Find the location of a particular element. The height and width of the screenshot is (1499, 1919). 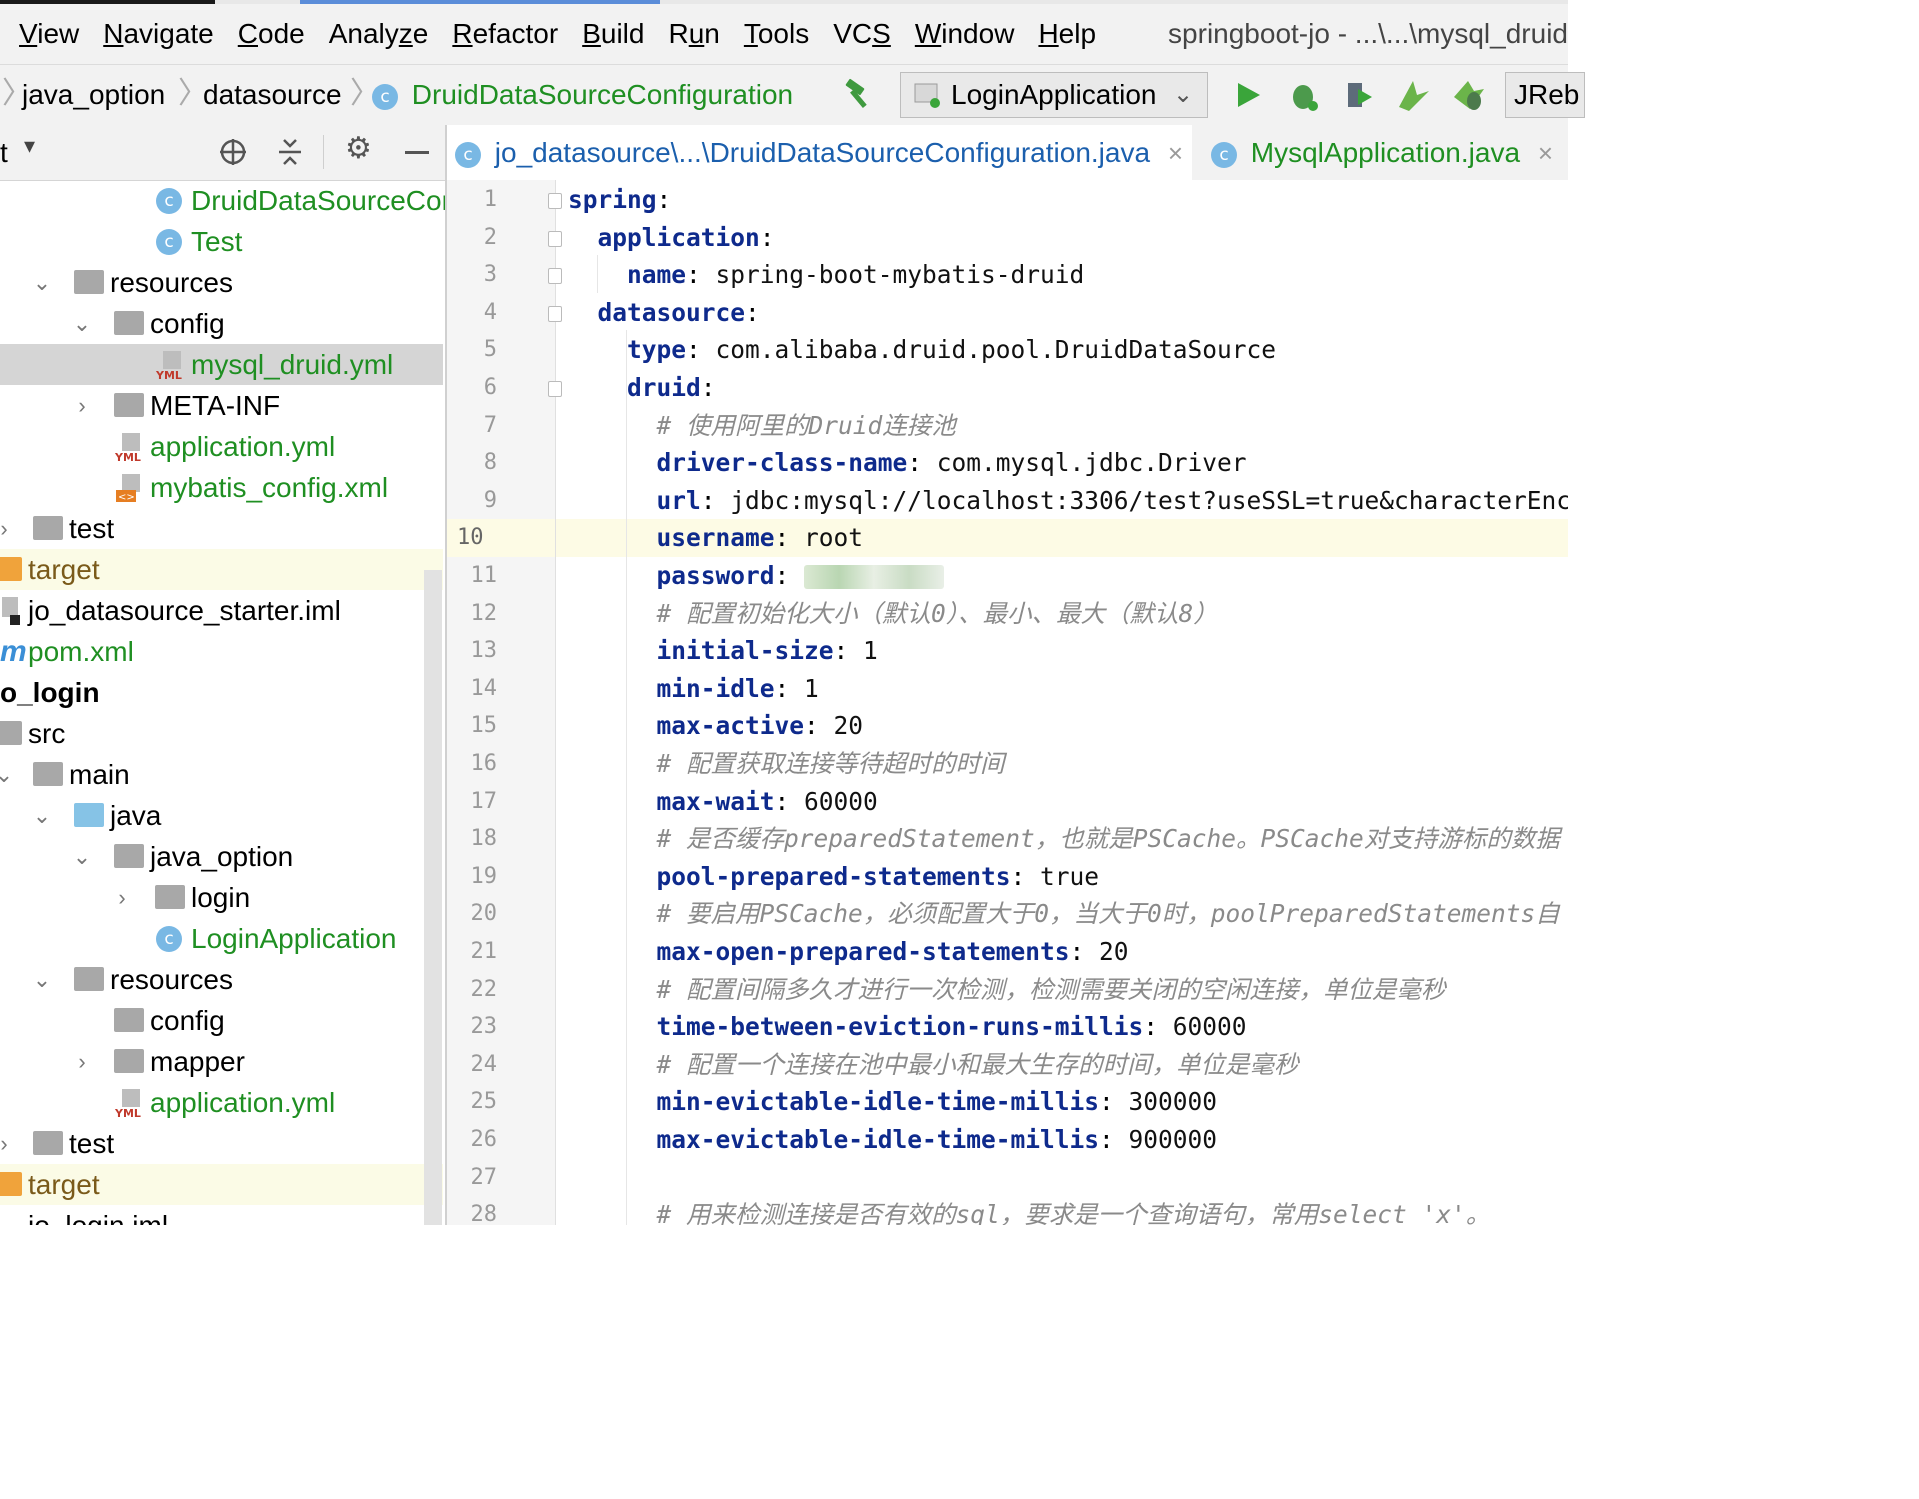

line-number: 1 is located at coordinates (490, 199).